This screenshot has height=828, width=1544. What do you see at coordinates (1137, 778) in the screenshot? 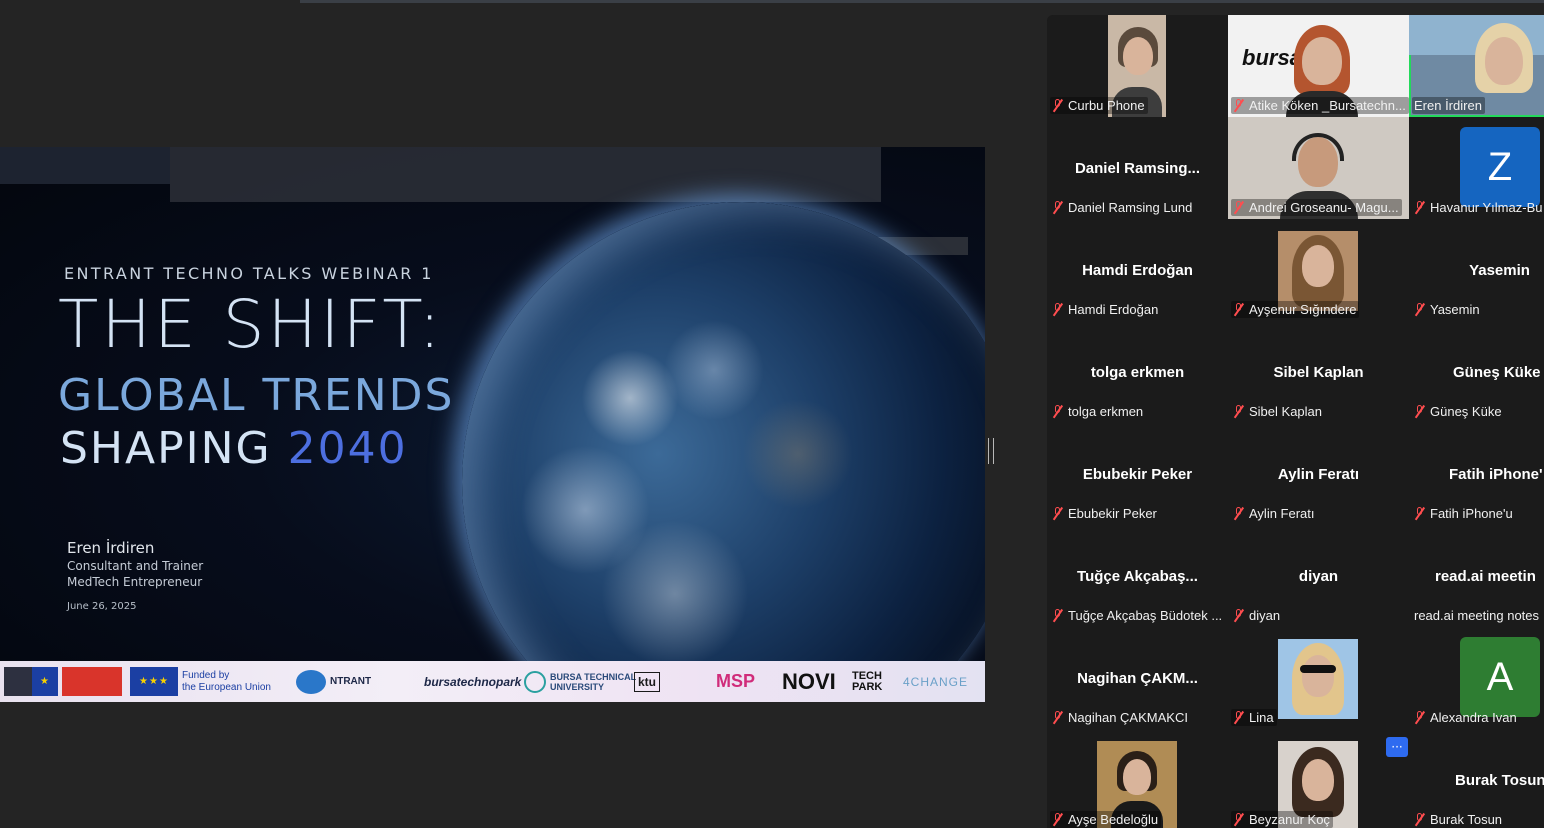
I see `participant-tile: Ayşe Bedeloğlu` at bounding box center [1137, 778].